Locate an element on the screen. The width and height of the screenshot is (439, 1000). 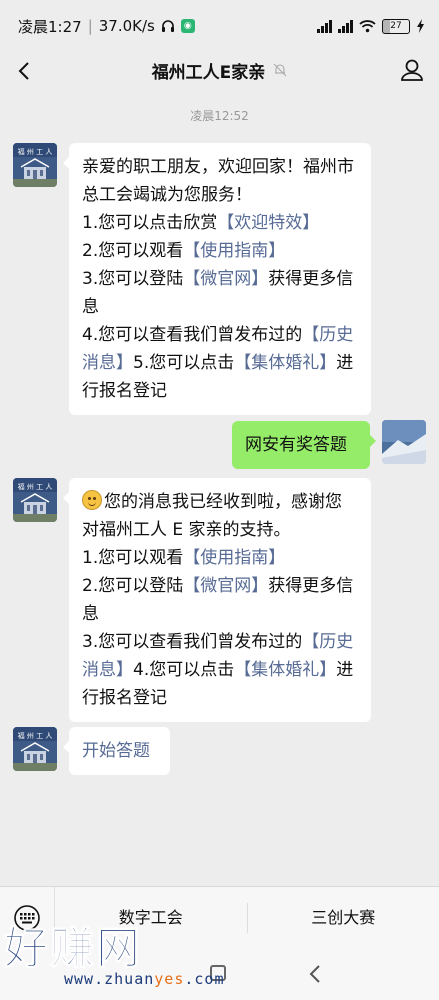
msg2-text-1: 1.您可以观看 is located at coordinates (133, 558).